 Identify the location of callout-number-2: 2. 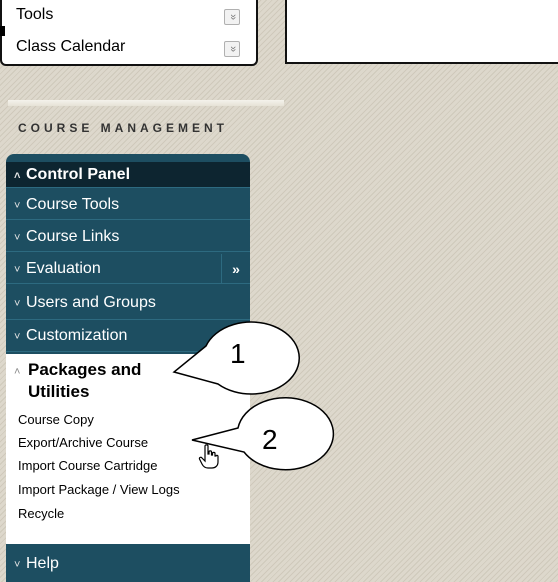
(270, 439).